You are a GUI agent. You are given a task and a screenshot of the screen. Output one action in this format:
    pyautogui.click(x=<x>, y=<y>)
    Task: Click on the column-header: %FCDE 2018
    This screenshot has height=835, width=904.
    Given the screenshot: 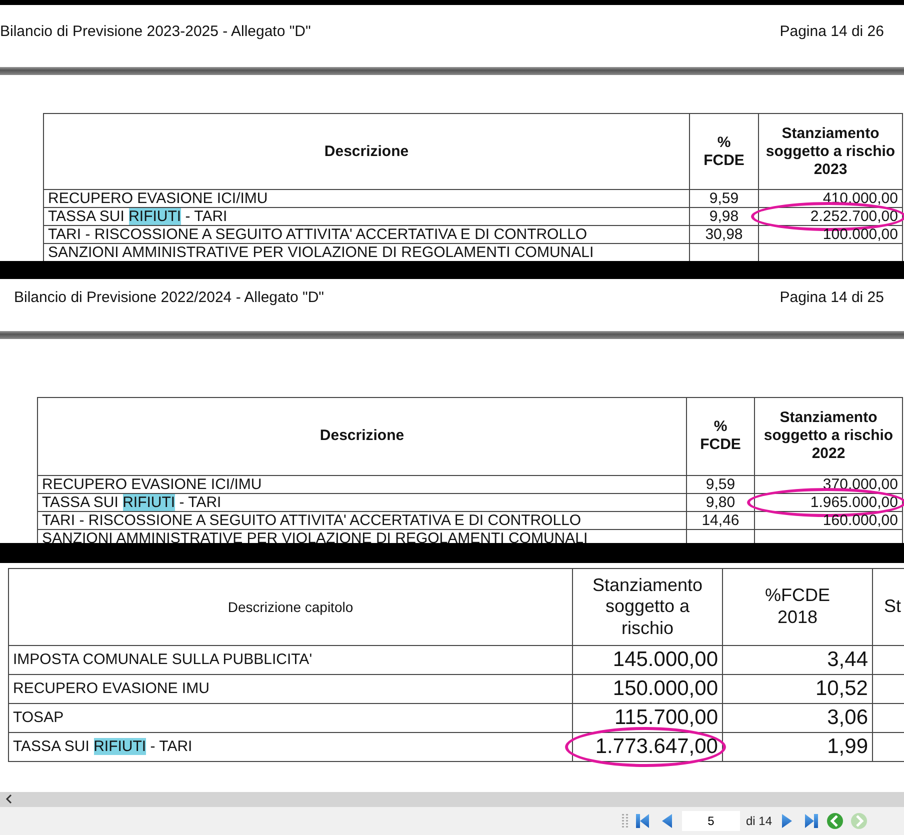 What is the action you would take?
    pyautogui.click(x=797, y=607)
    